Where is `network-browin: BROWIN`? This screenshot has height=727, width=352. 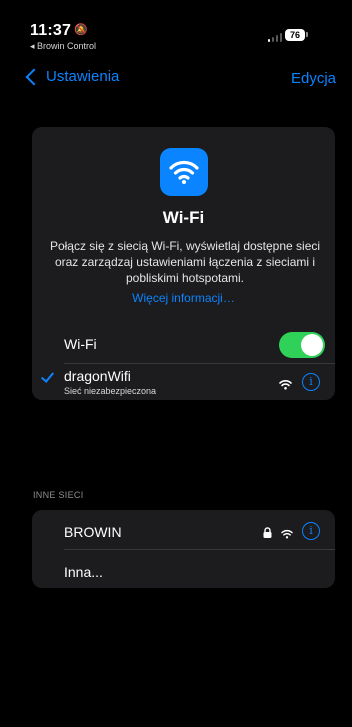
network-browin: BROWIN is located at coordinates (93, 532).